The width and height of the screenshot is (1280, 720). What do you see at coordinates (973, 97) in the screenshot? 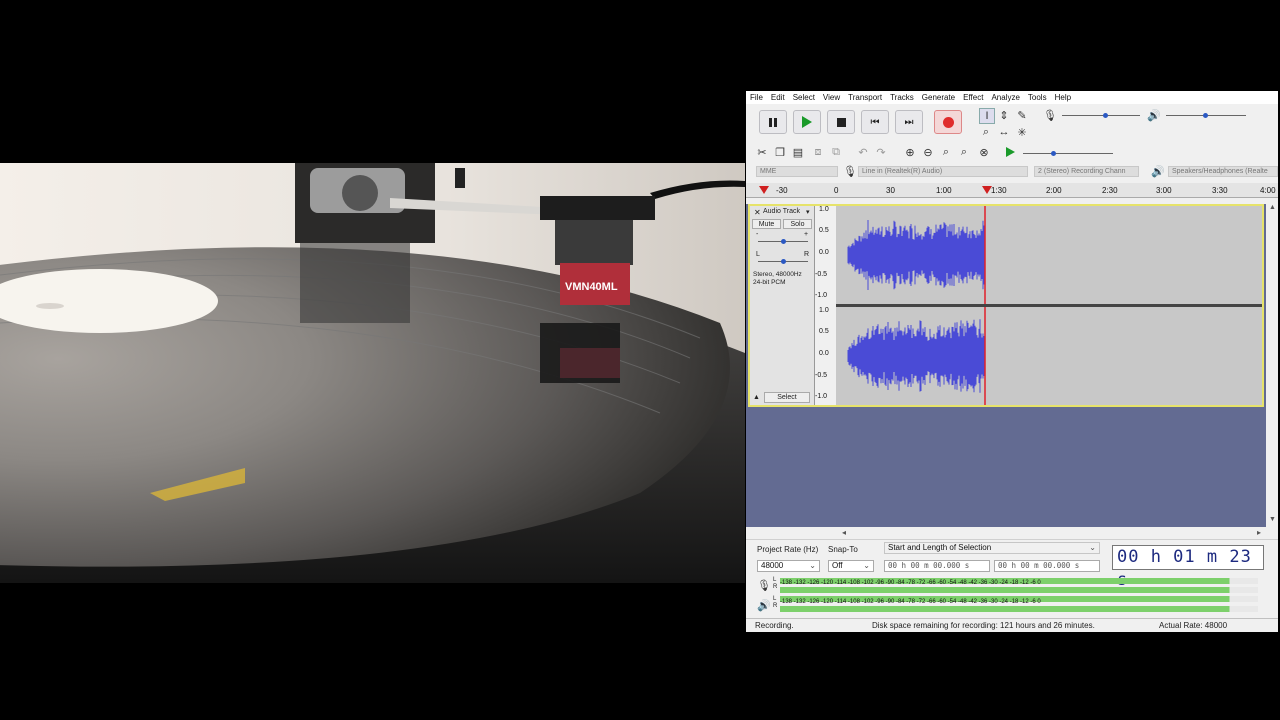
I see `menu-effect: Effect` at bounding box center [973, 97].